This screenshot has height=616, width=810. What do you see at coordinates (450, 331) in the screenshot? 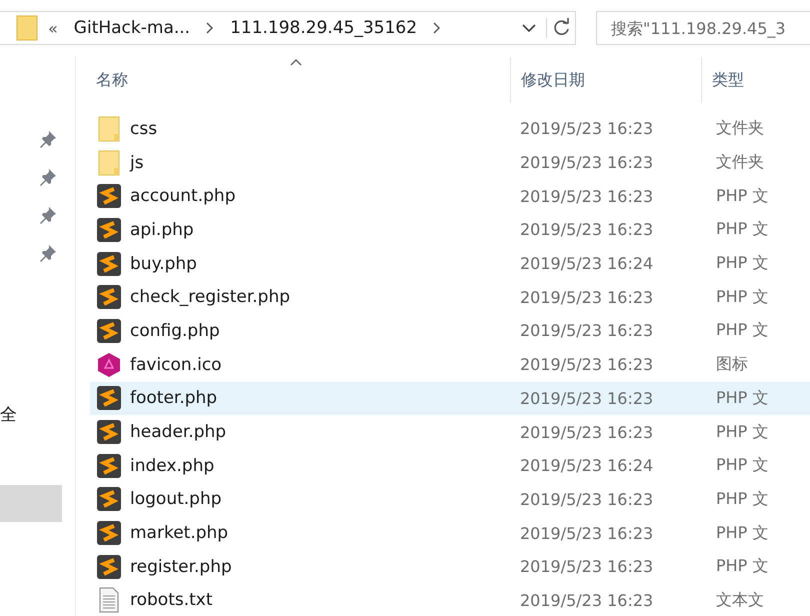
I see `file-row: config.php 2019/5/23 16:23 PHP 文` at bounding box center [450, 331].